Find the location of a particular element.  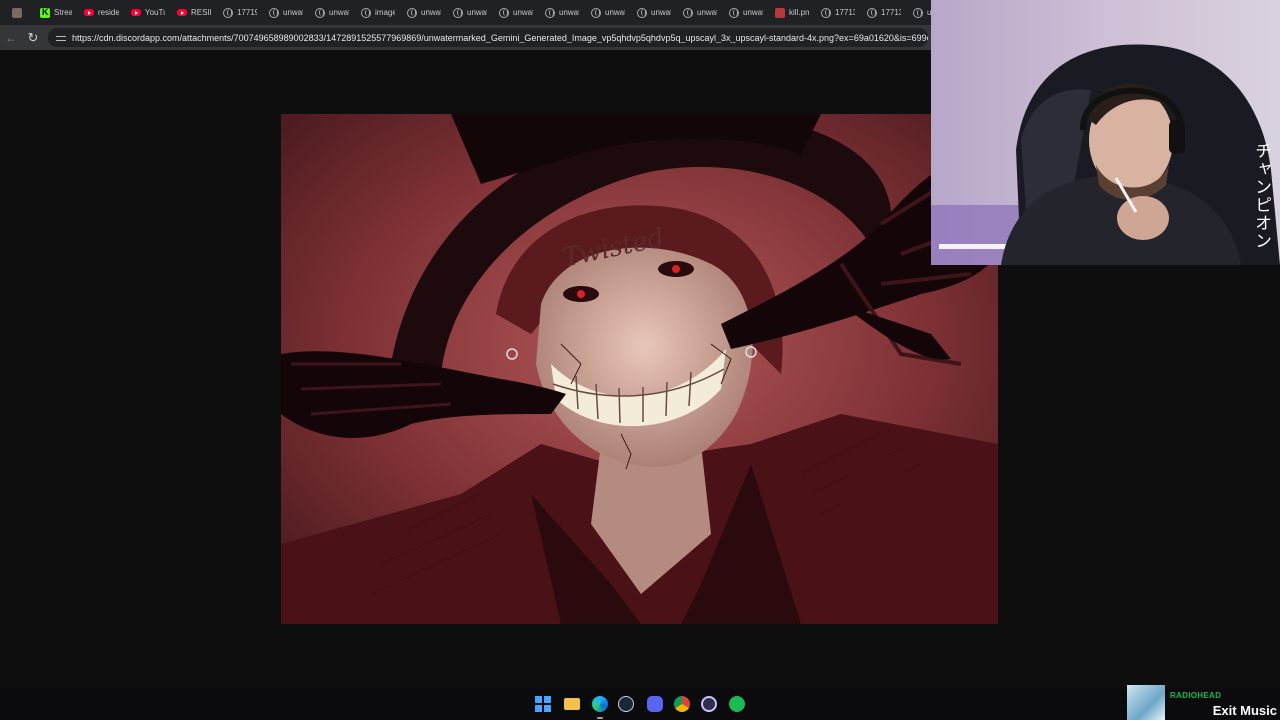

pdf-icon is located at coordinates (780, 12).